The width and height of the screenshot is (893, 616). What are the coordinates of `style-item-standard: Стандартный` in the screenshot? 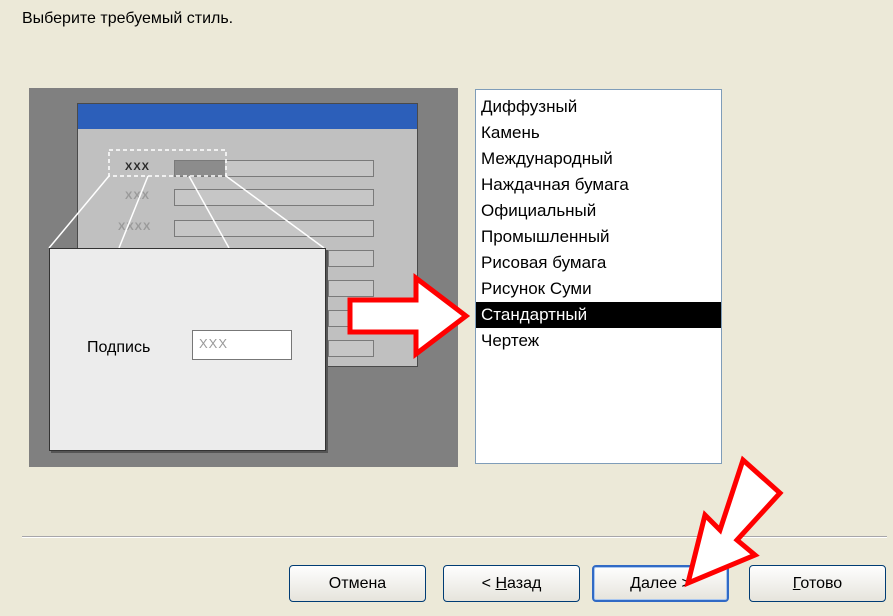 It's located at (598, 315).